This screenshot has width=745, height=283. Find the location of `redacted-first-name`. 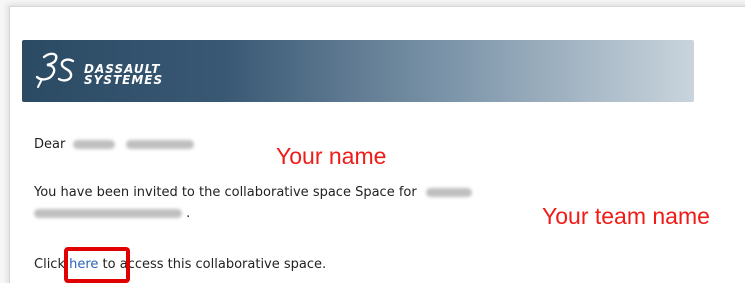

redacted-first-name is located at coordinates (94, 144).